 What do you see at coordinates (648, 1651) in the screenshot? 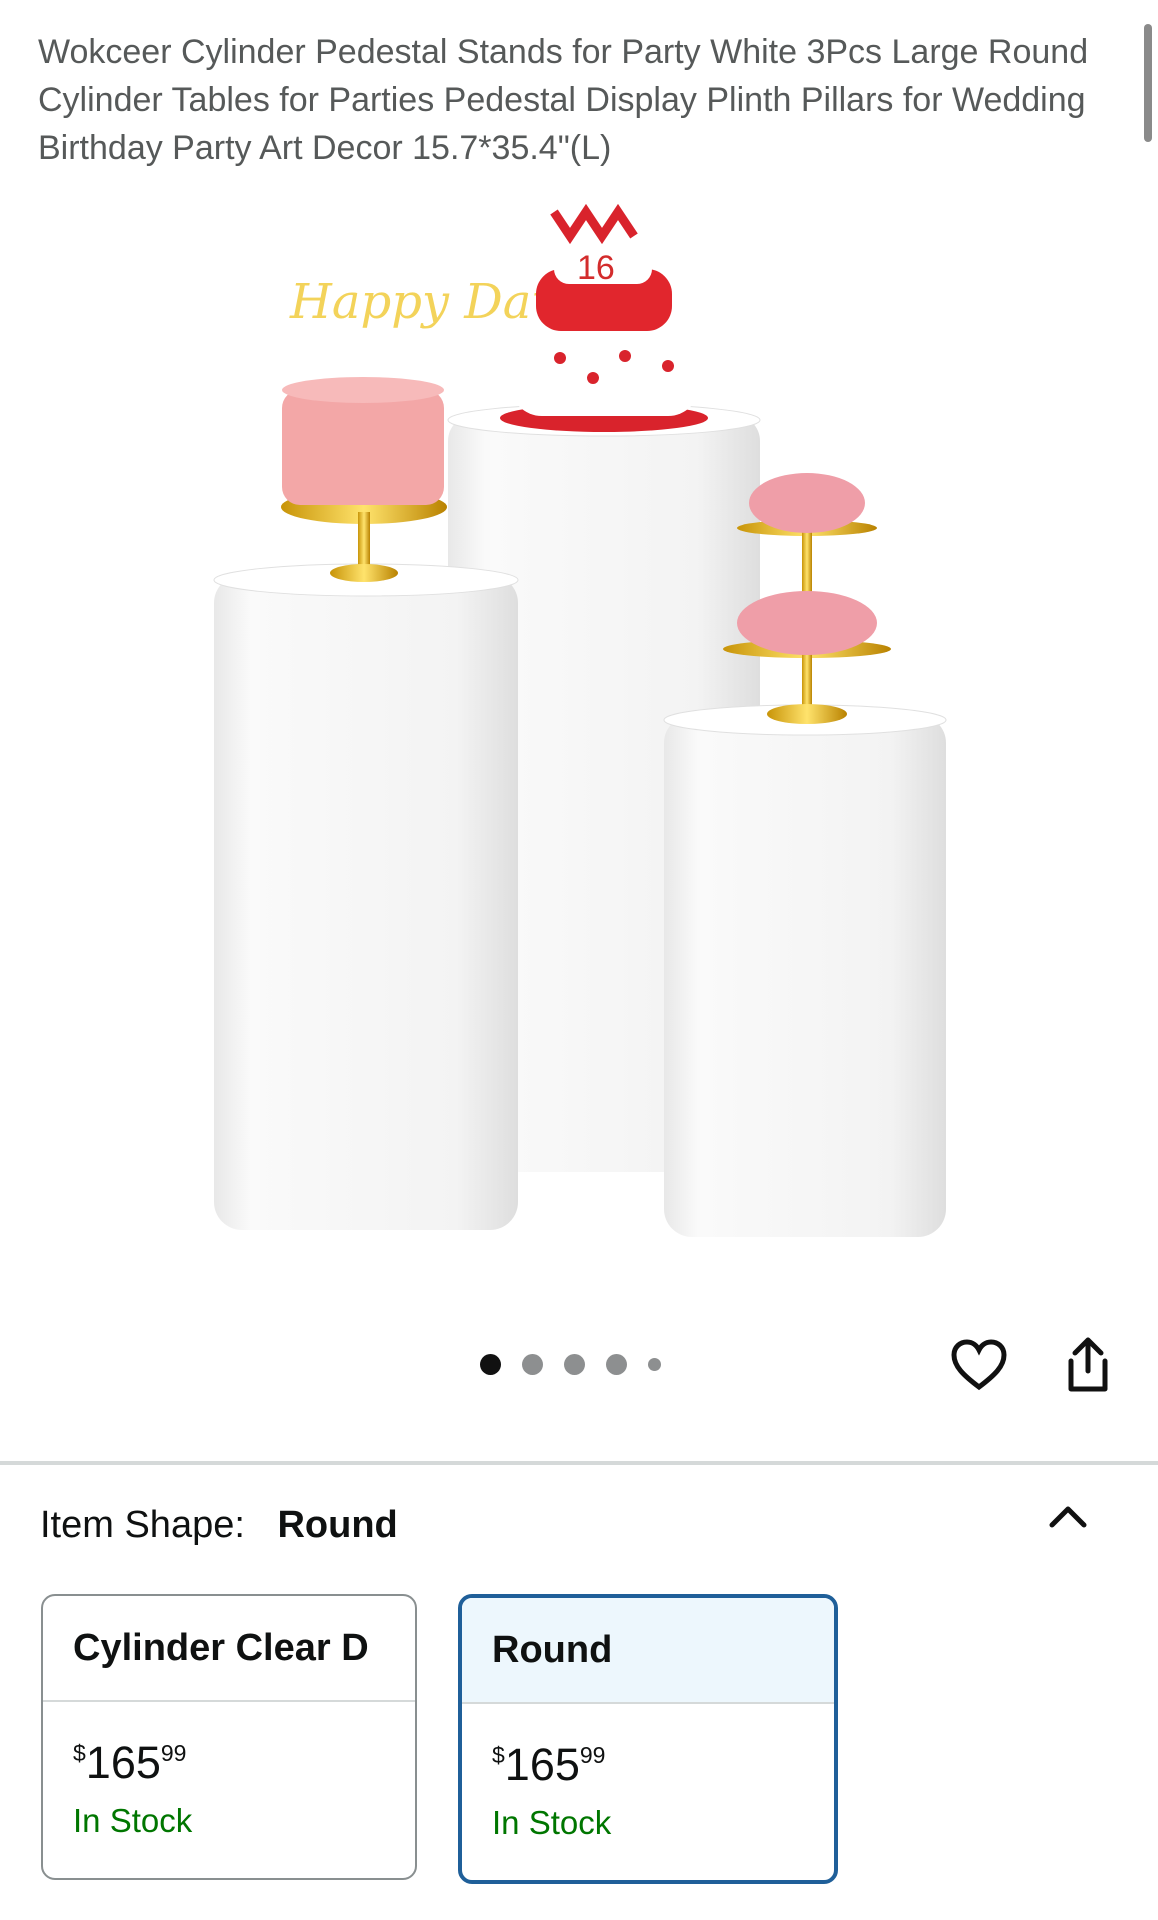
I see `option-name: Round` at bounding box center [648, 1651].